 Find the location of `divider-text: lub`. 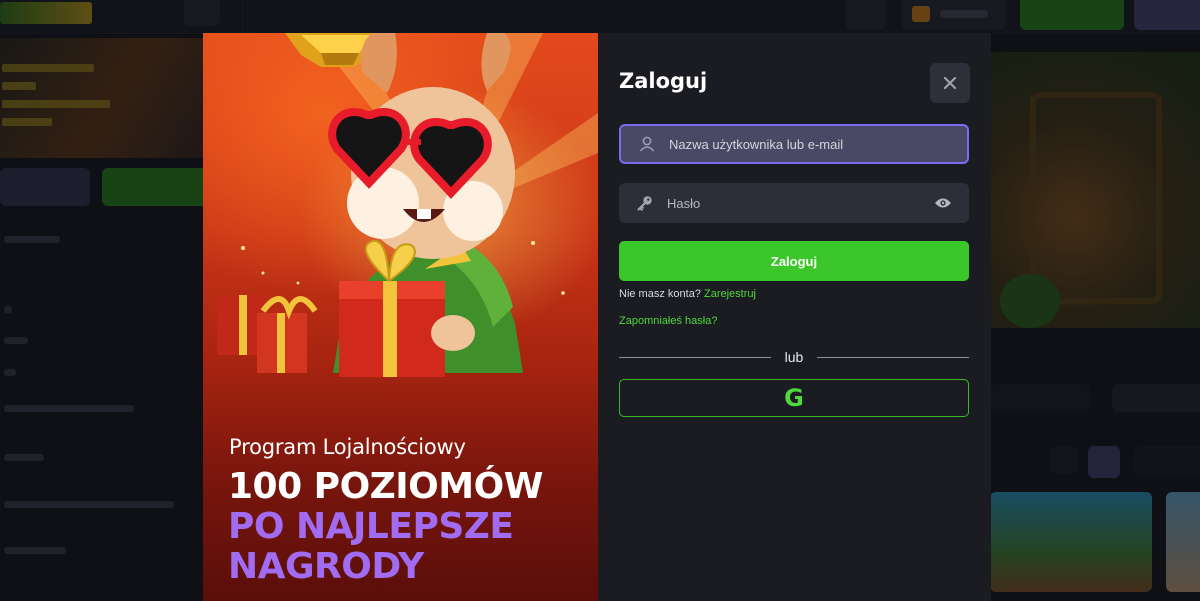

divider-text: lub is located at coordinates (794, 357).